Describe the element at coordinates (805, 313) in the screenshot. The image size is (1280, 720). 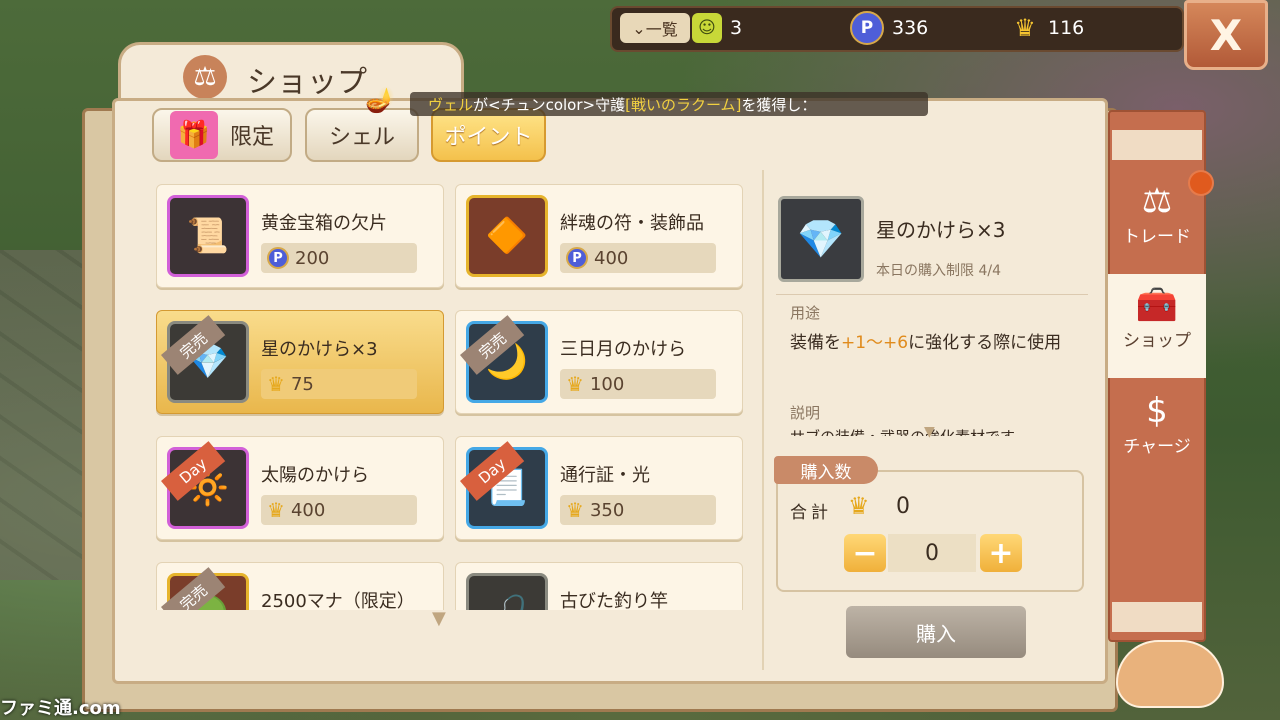
I see `usage-label: 用途` at that location.